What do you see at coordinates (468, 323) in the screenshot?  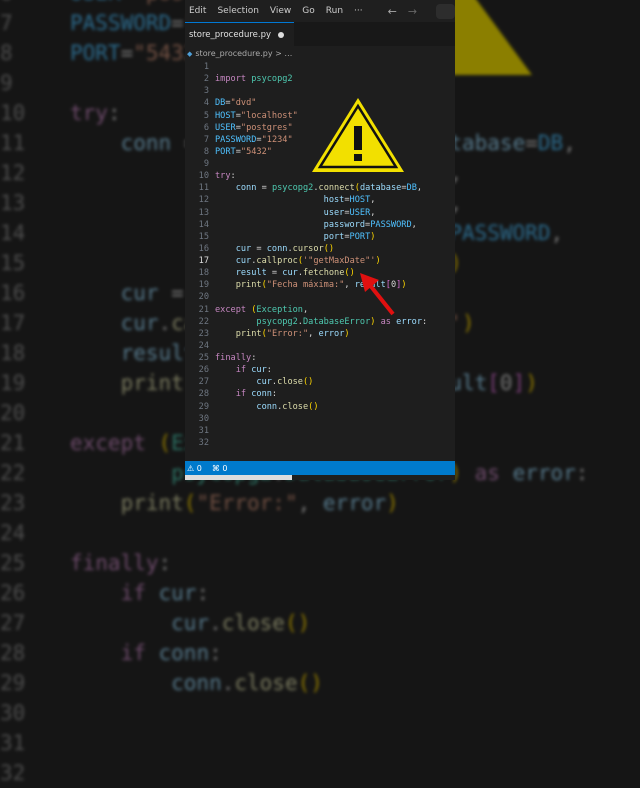 I see `code-token: )` at bounding box center [468, 323].